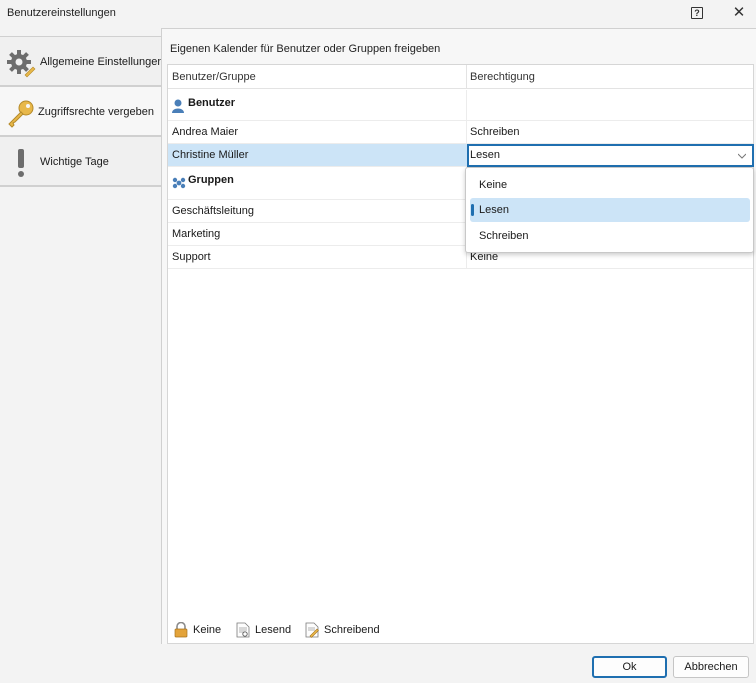 This screenshot has width=756, height=683. What do you see at coordinates (212, 103) in the screenshot?
I see `group-label: Benutzer` at bounding box center [212, 103].